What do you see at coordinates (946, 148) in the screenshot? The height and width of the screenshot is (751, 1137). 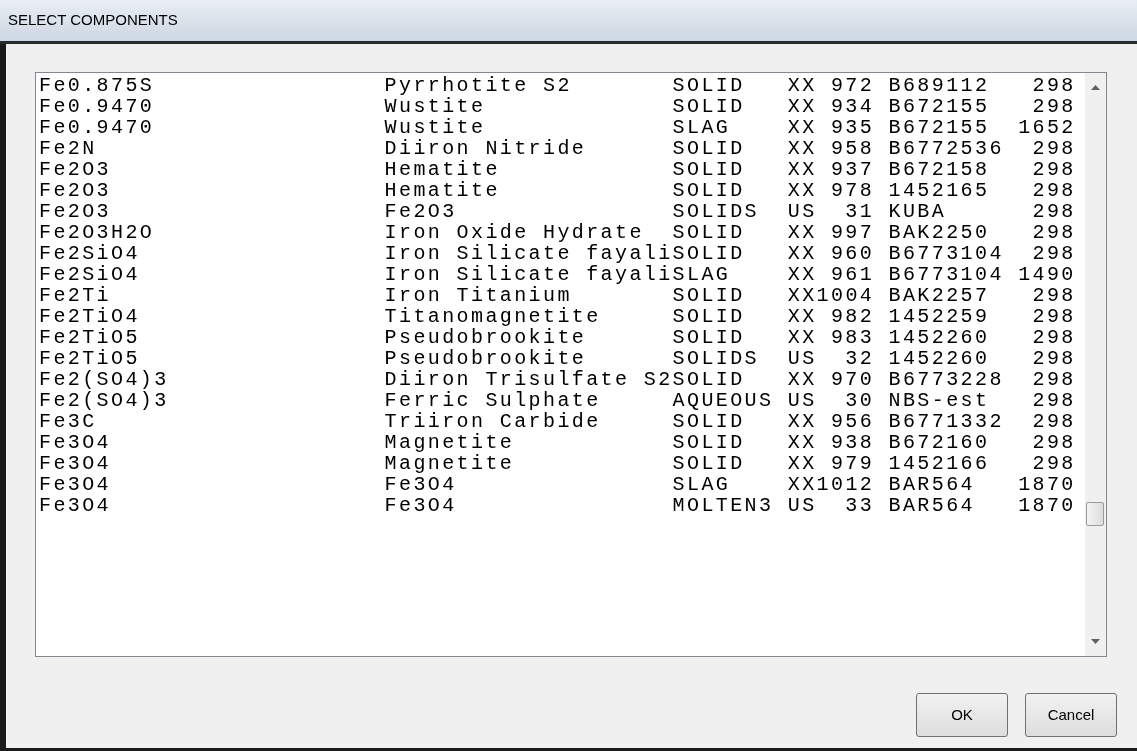 I see `list-cell: B6772536` at bounding box center [946, 148].